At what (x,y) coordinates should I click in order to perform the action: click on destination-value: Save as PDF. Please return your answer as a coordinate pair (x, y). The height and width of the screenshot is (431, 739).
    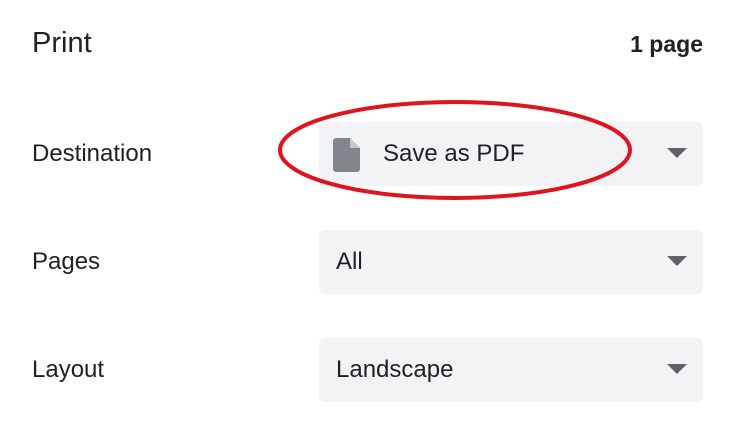
    Looking at the image, I should click on (454, 153).